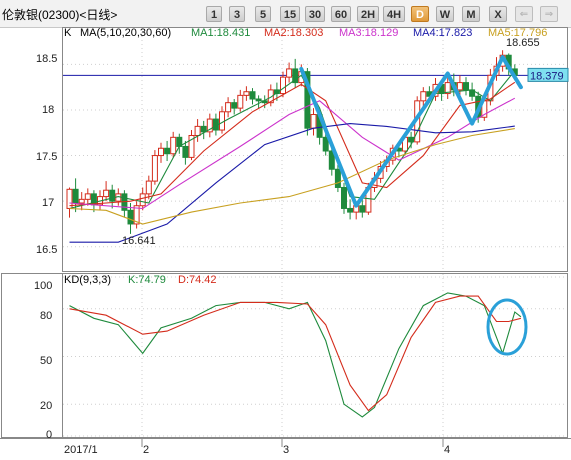 The image size is (571, 460). Describe the element at coordinates (60, 15) in the screenshot. I see `instrument-title: 伦敦银(02300)<日线>` at that location.